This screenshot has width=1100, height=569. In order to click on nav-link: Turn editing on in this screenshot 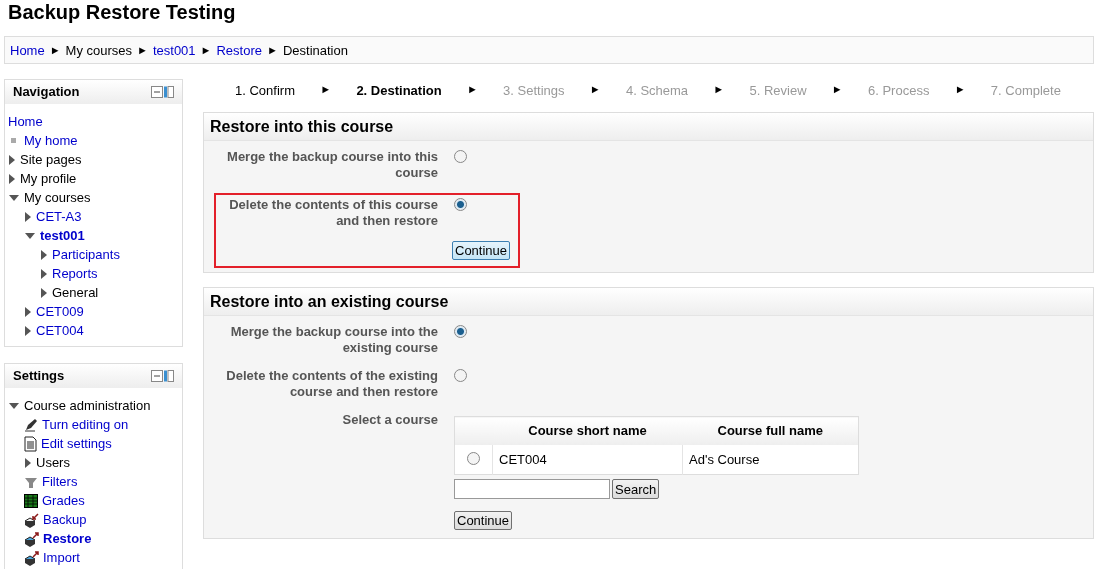, I will do `click(85, 424)`.